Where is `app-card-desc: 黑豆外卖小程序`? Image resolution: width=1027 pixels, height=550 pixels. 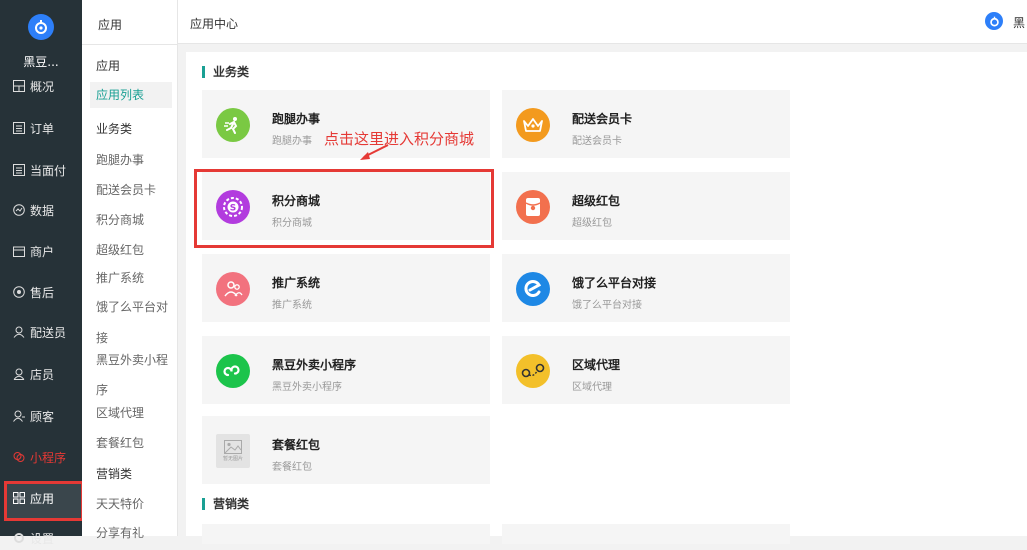 app-card-desc: 黑豆外卖小程序 is located at coordinates (307, 387).